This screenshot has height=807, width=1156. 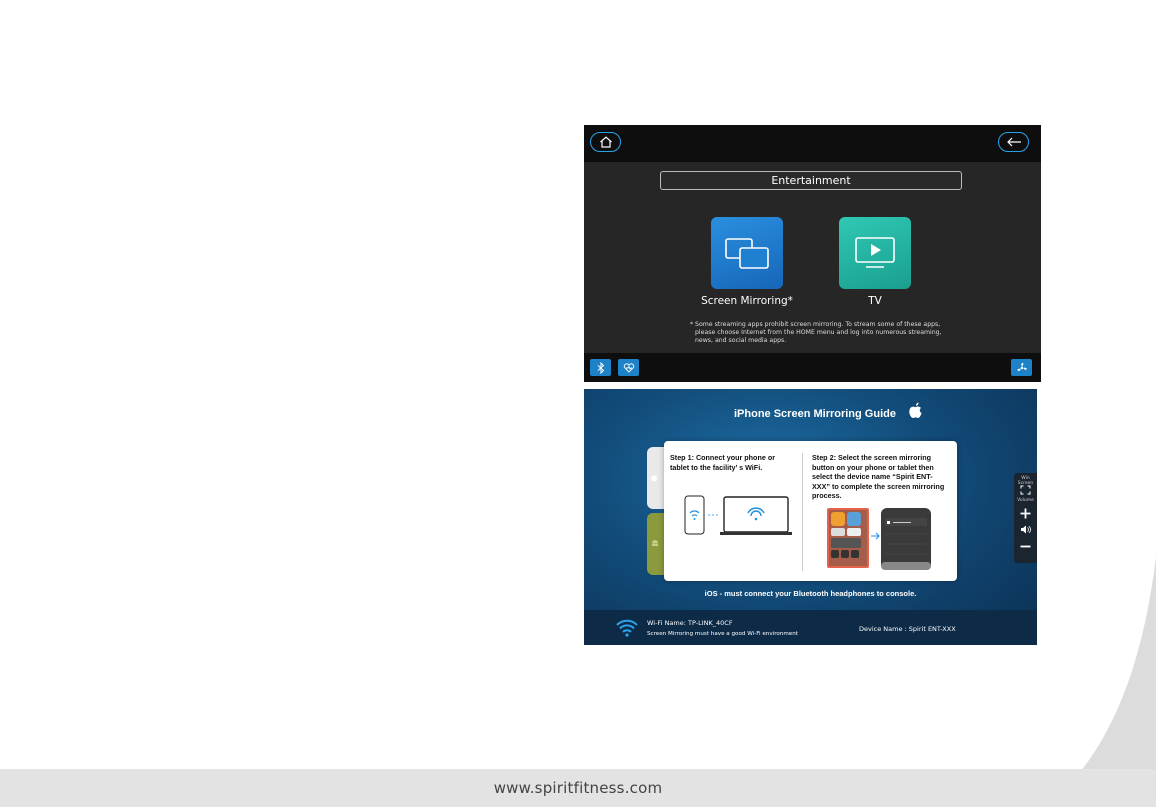 I want to click on speaker-icon, so click(x=1026, y=529).